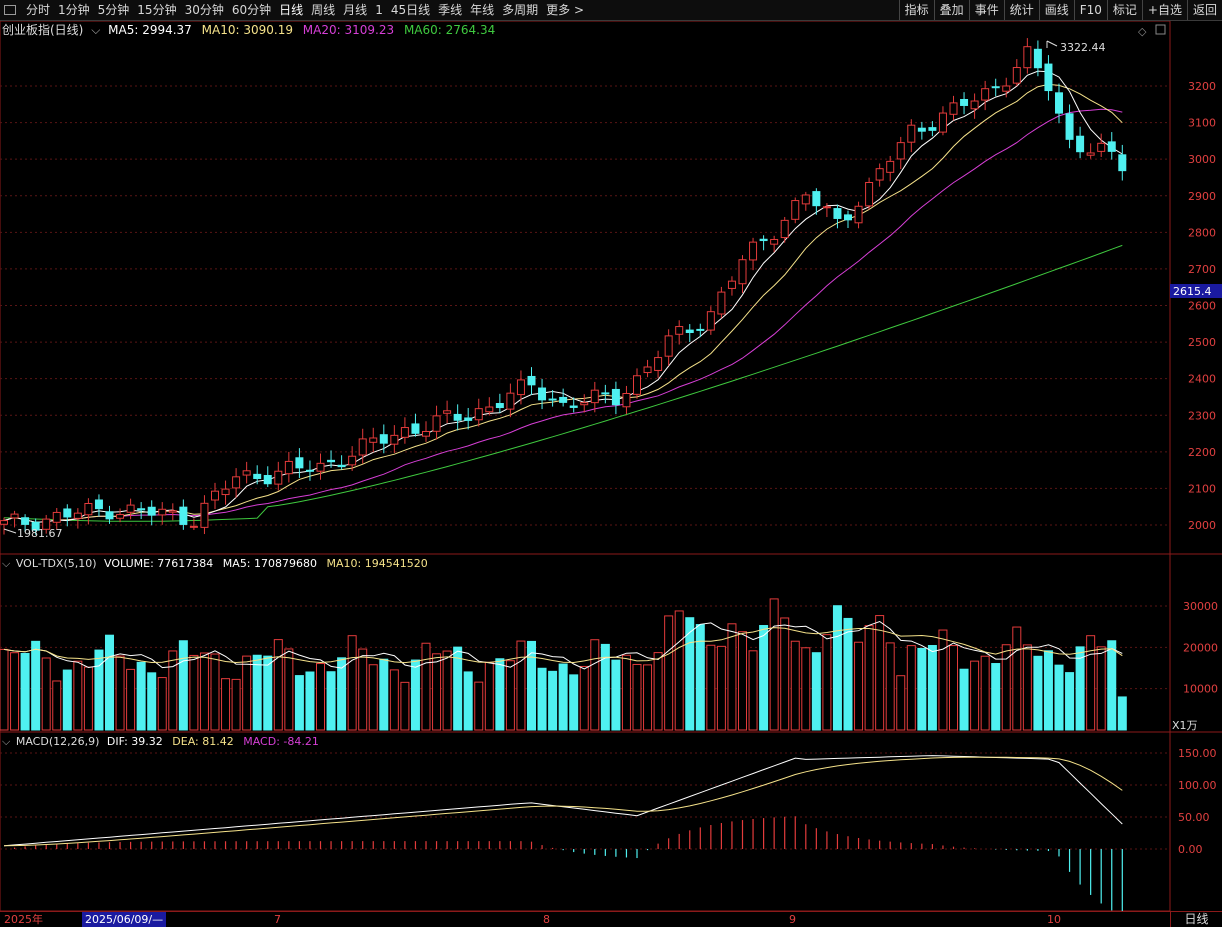  Describe the element at coordinates (410, 10) in the screenshot. I see `period-tab: 45日线` at that location.